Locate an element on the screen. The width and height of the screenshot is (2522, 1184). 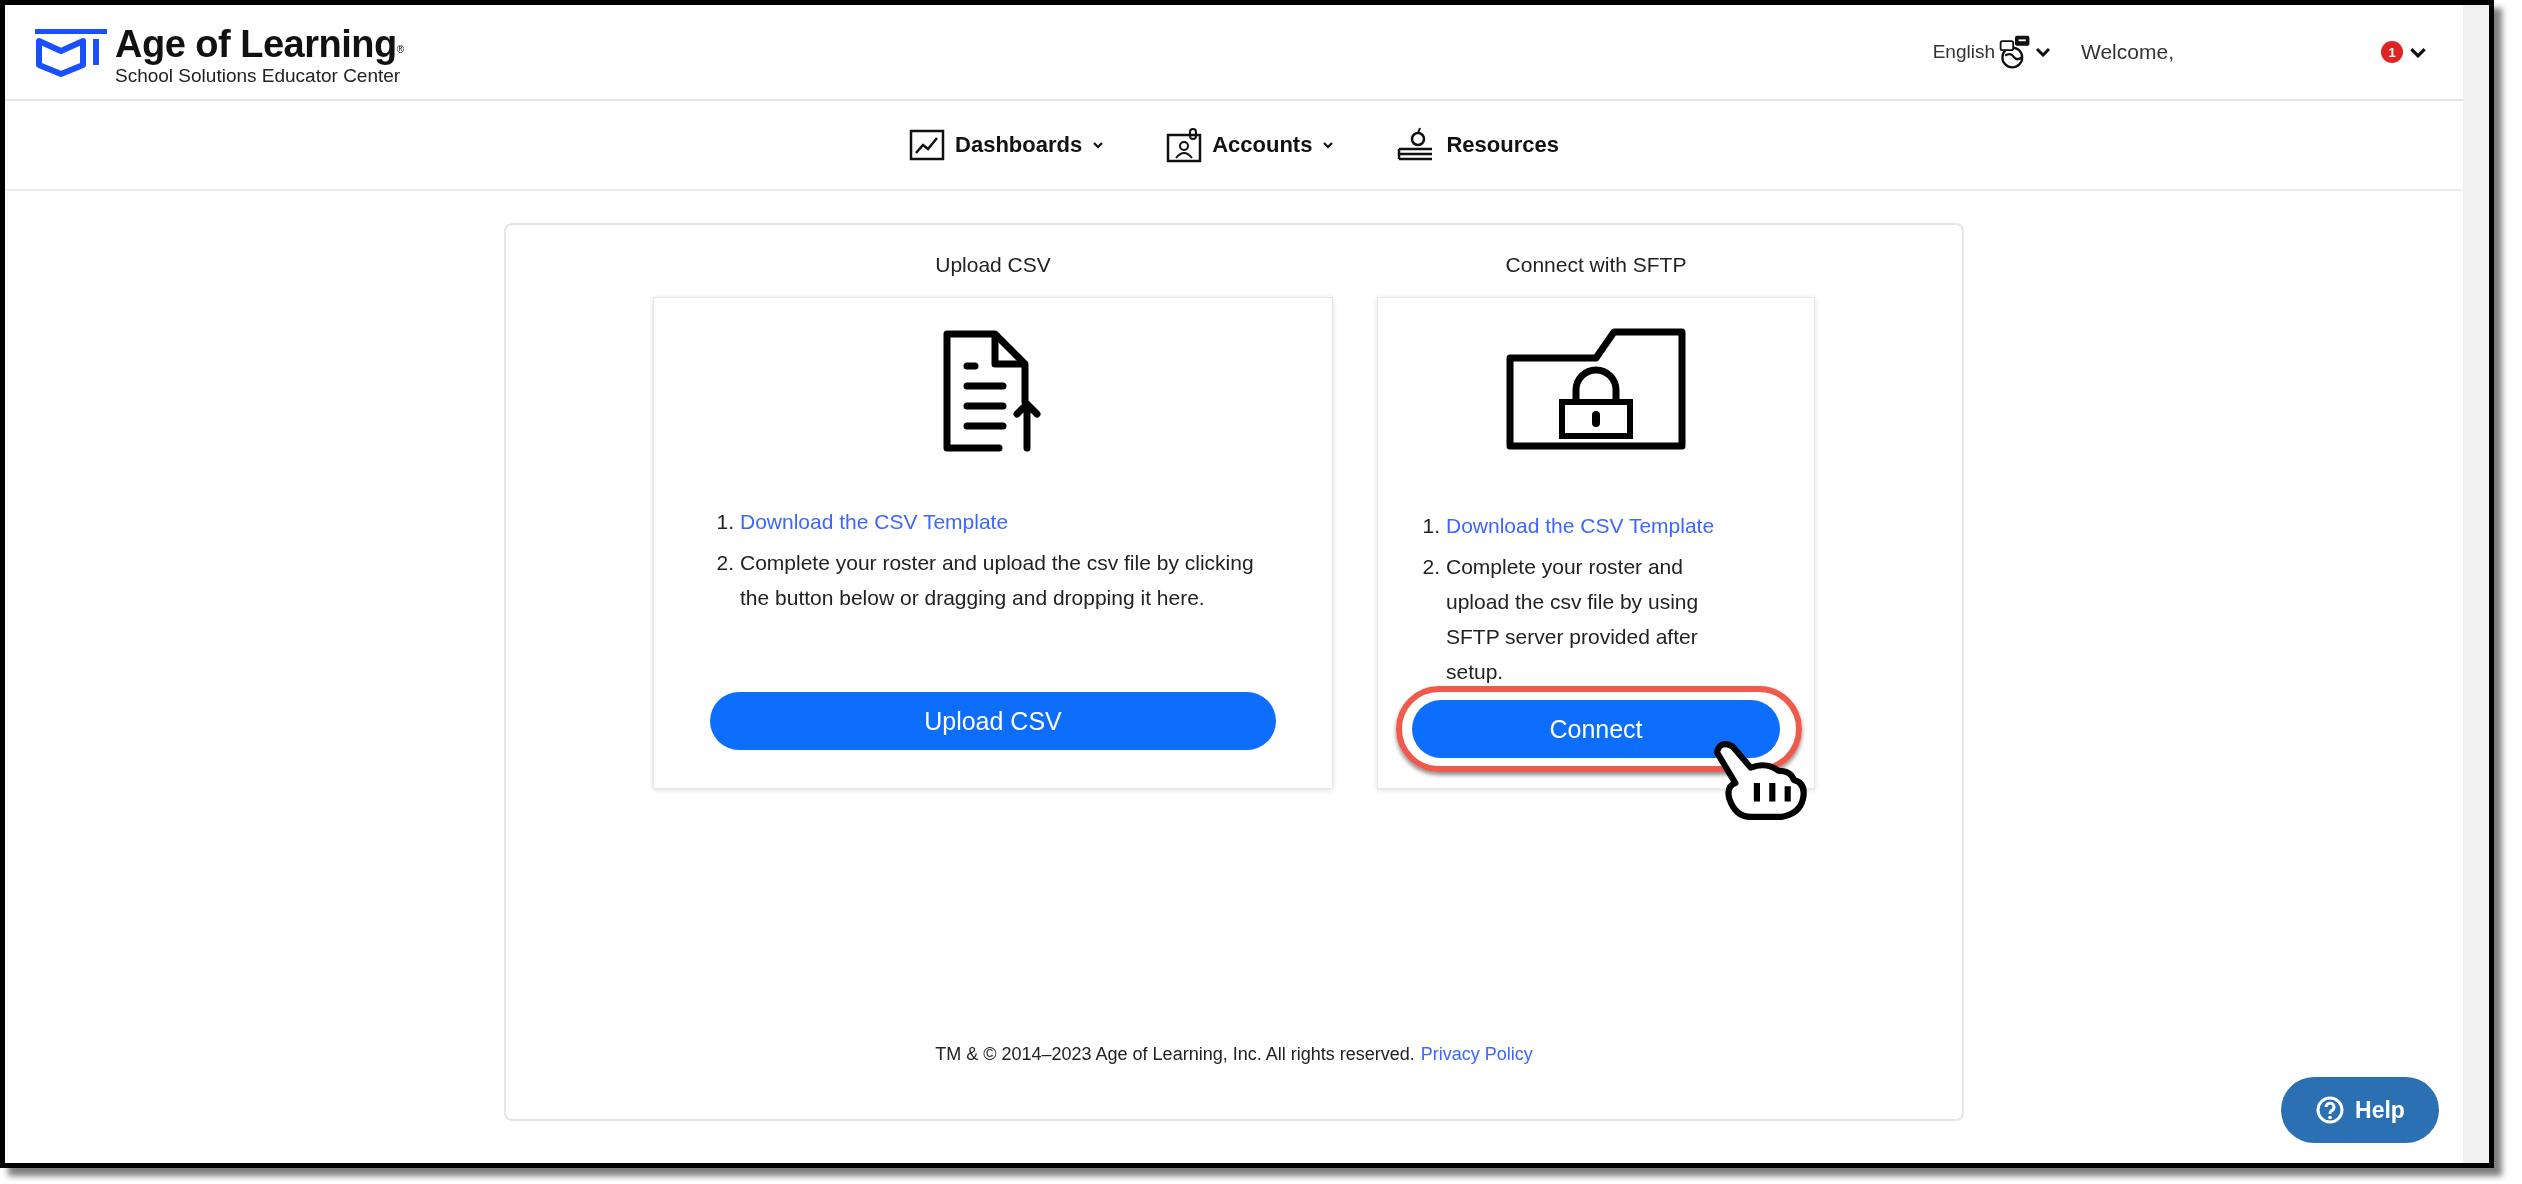
scrollbar is located at coordinates (2476, 584).